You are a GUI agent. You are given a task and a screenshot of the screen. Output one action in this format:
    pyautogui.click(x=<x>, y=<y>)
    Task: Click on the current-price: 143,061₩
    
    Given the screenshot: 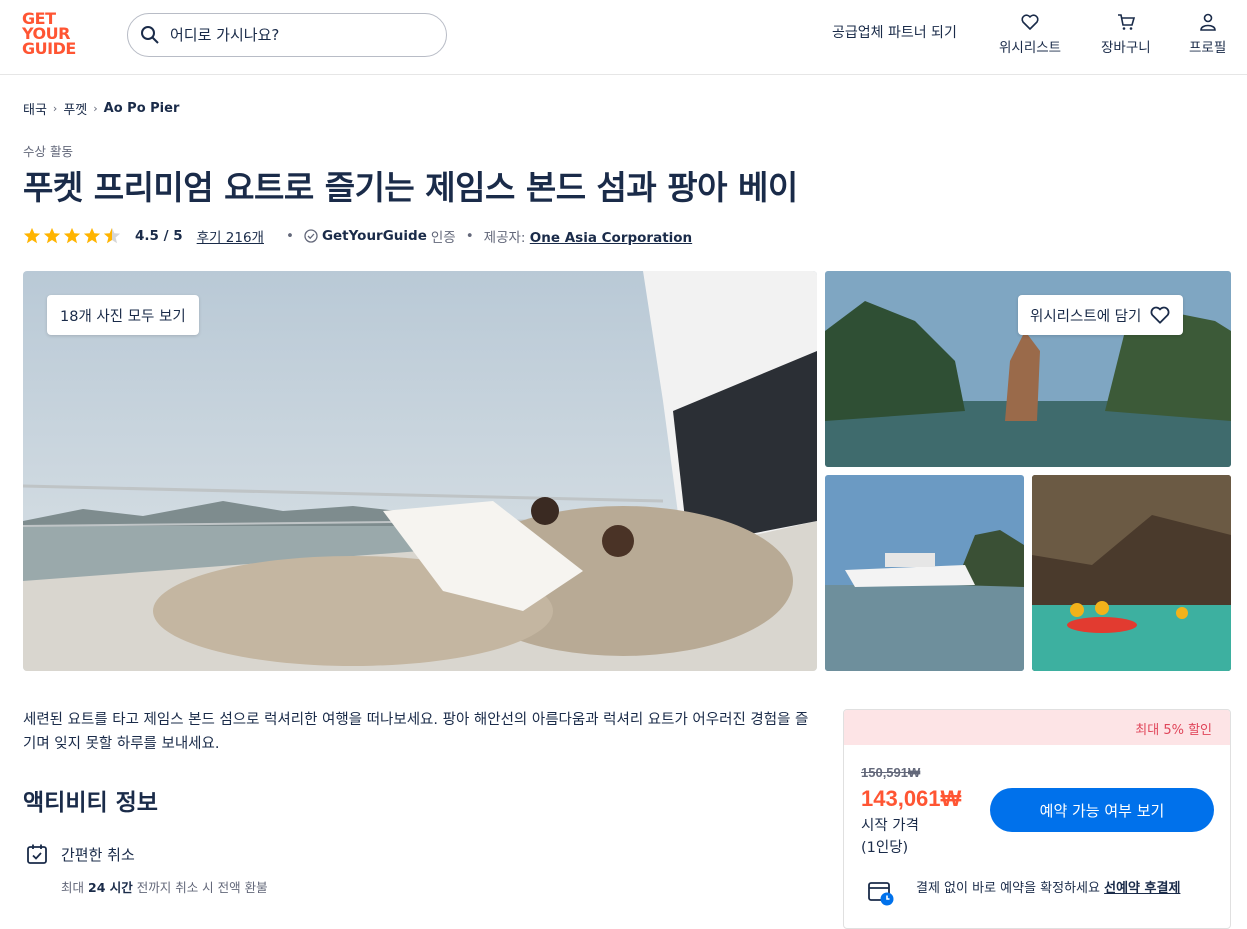 What is the action you would take?
    pyautogui.click(x=911, y=798)
    